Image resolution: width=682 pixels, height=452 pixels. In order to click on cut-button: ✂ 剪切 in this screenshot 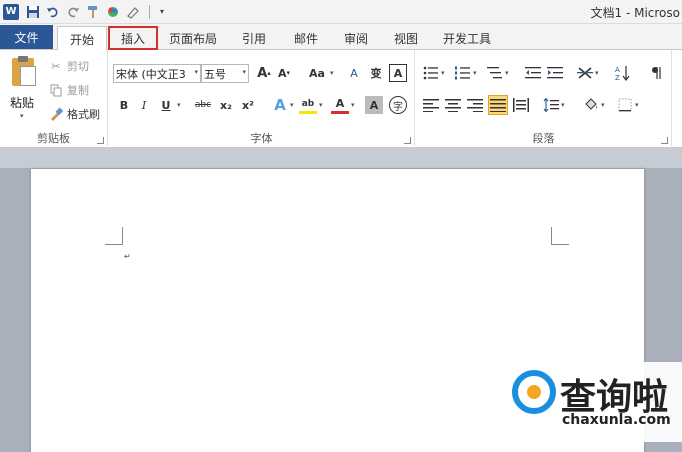, I will do `click(68, 66)`.